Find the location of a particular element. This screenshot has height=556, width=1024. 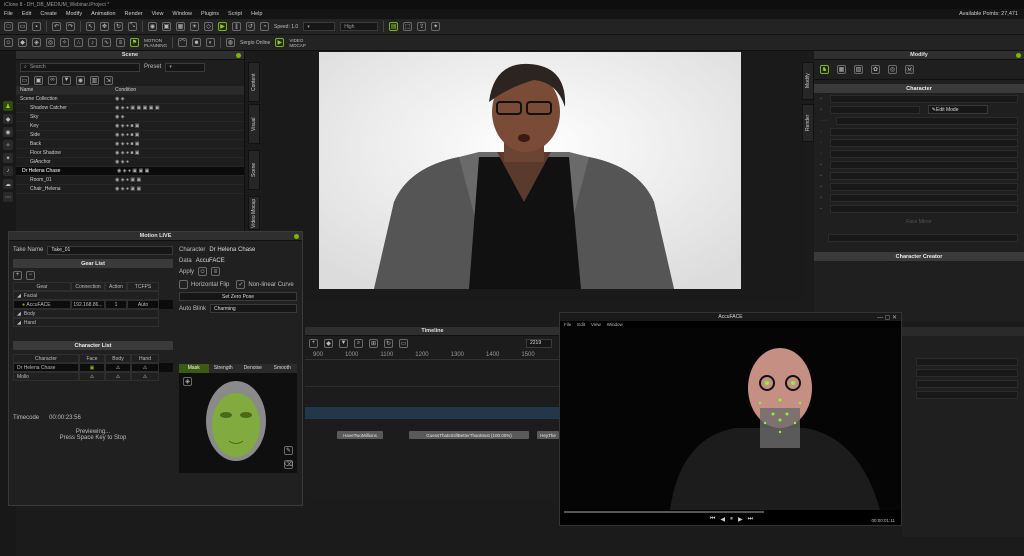

name-field is located at coordinates (923, 98).